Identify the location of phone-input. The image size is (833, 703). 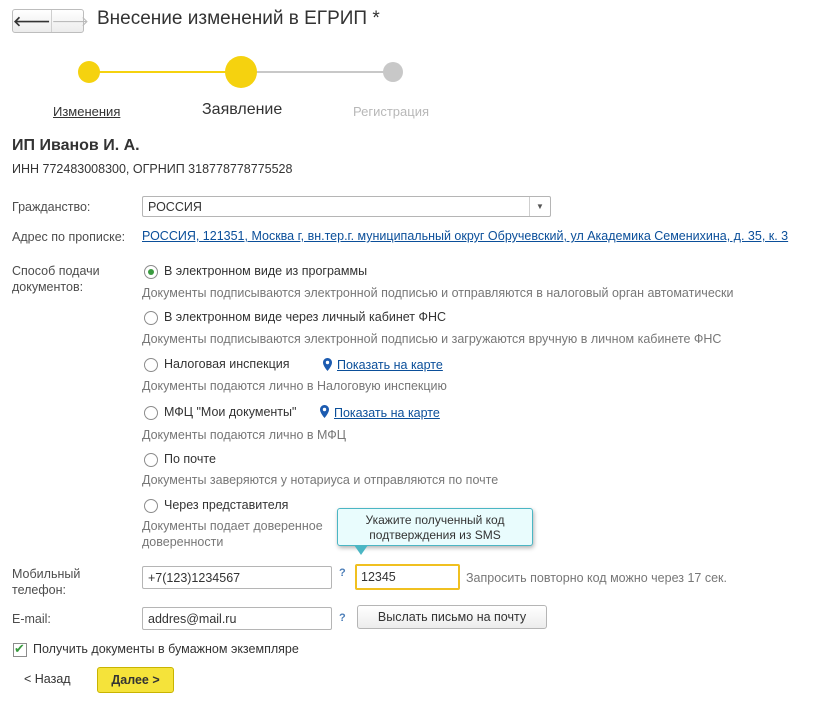
(237, 577).